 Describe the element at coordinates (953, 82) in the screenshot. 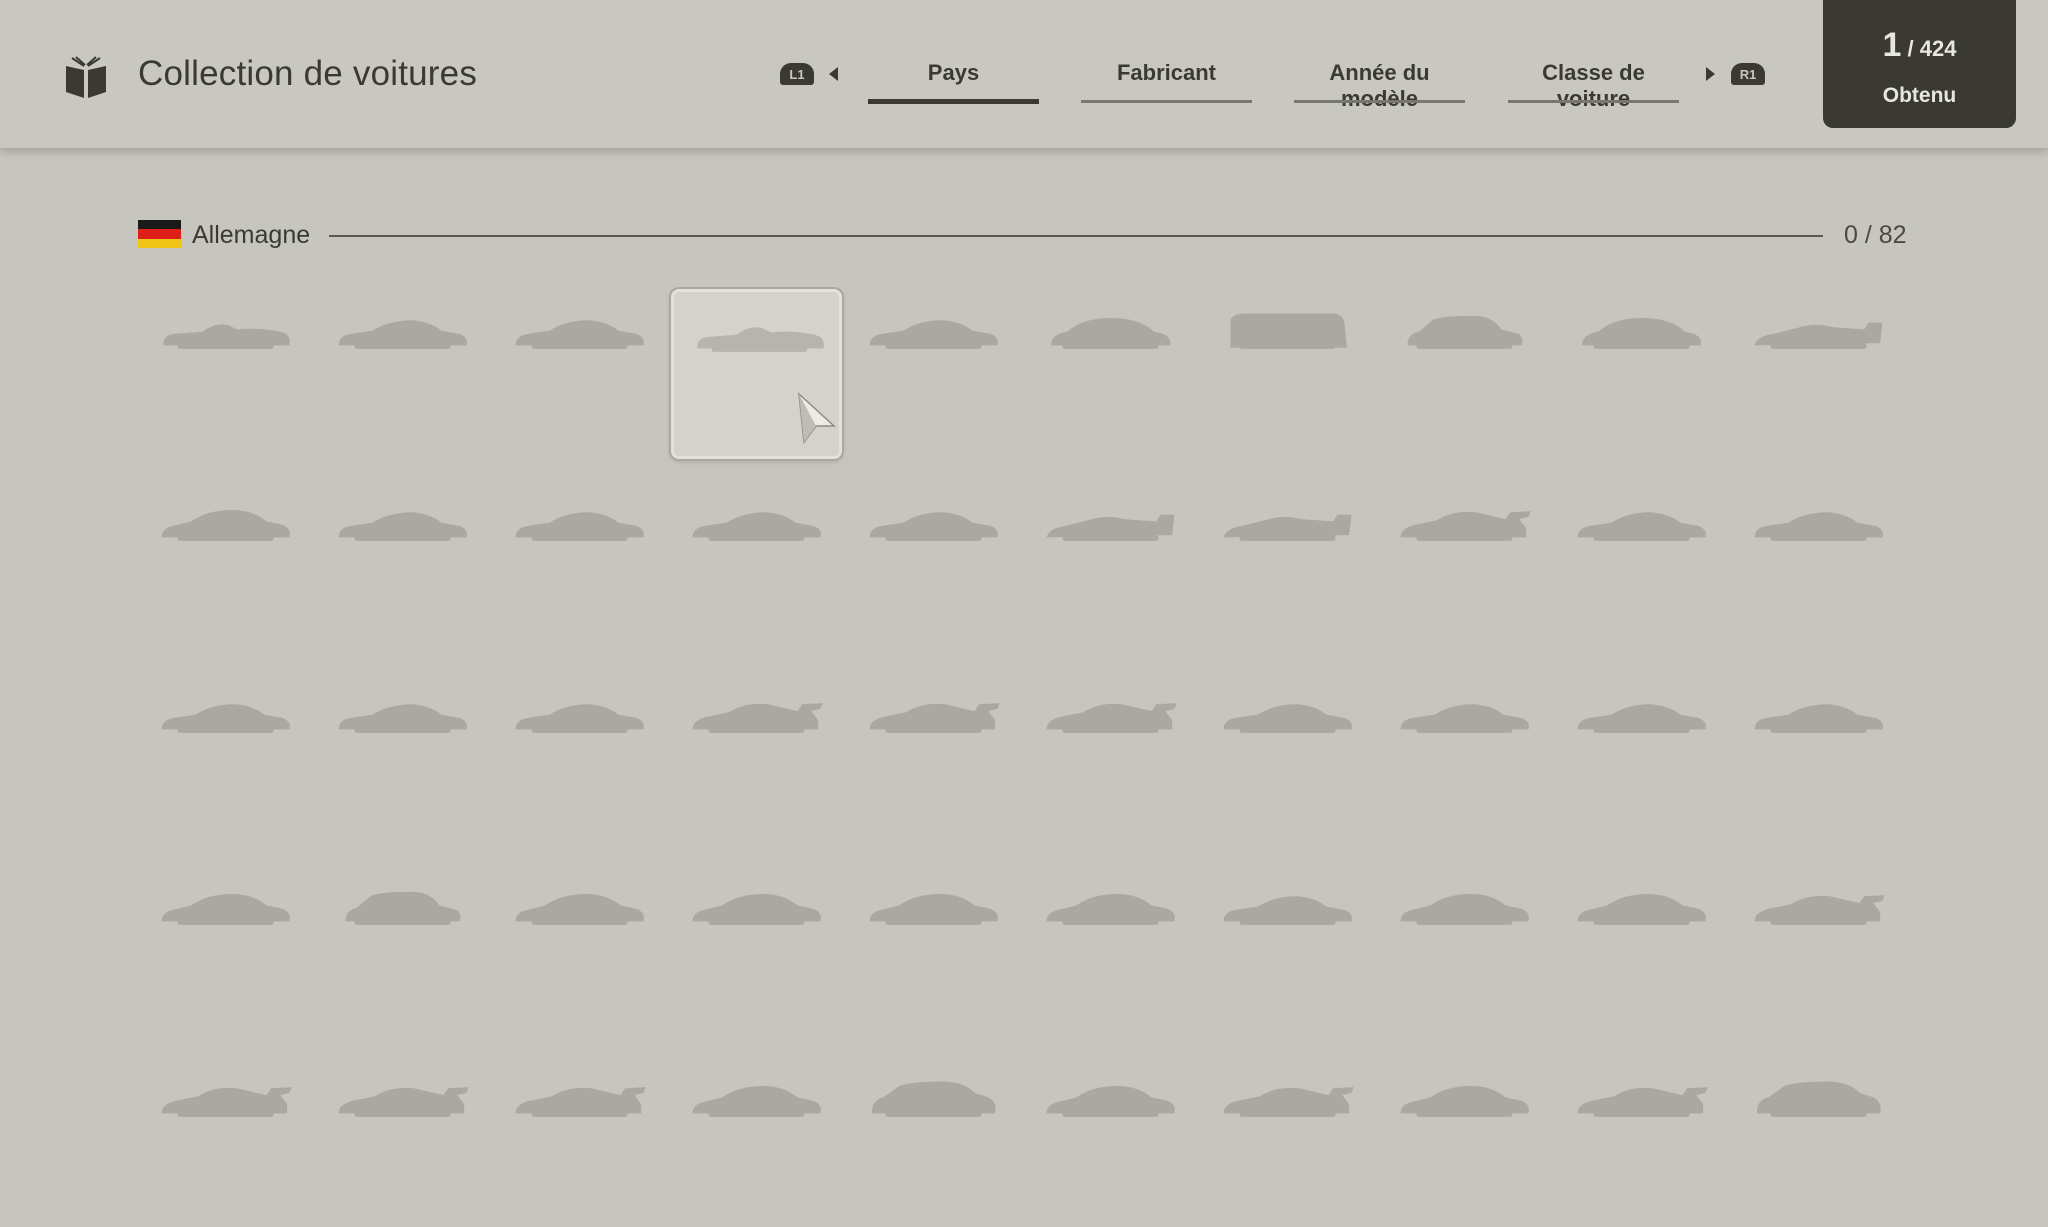

I see `tab-pays: Pays` at that location.